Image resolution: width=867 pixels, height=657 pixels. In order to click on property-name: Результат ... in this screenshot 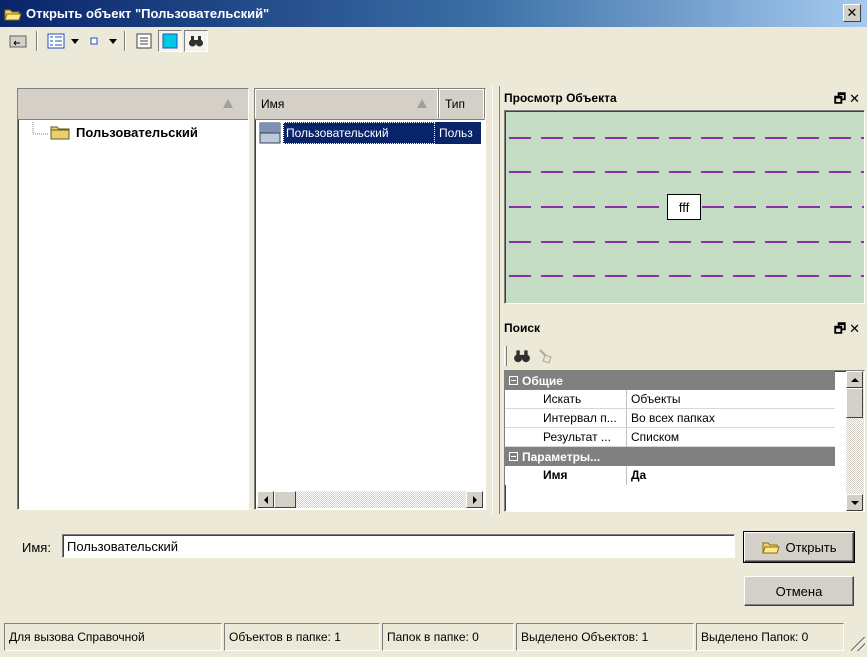, I will do `click(566, 437)`.